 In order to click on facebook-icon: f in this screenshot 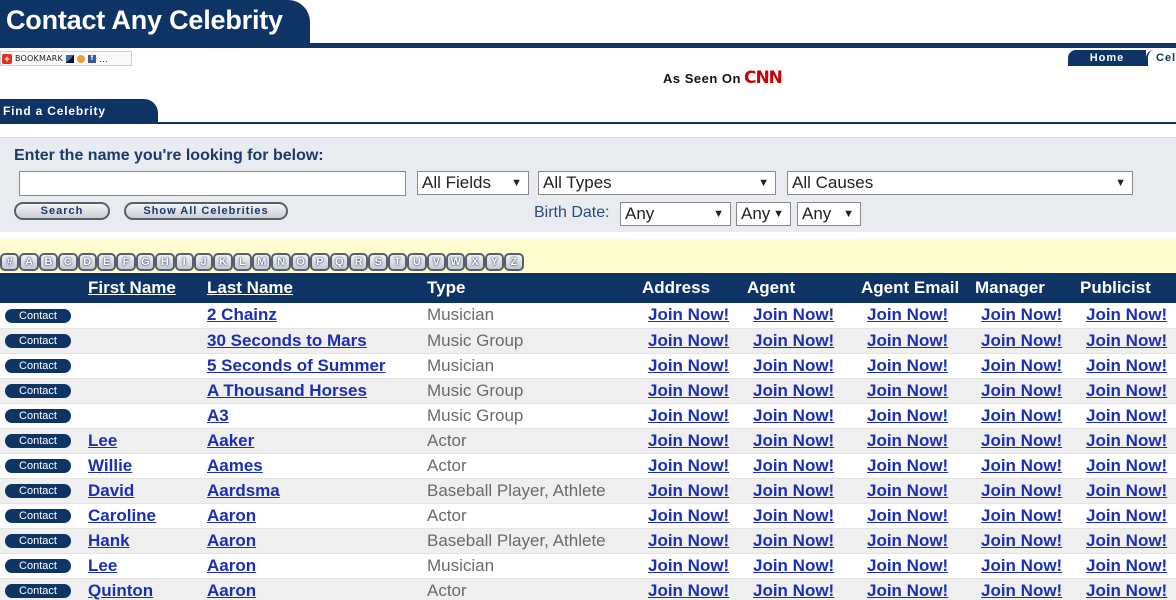, I will do `click(91, 58)`.